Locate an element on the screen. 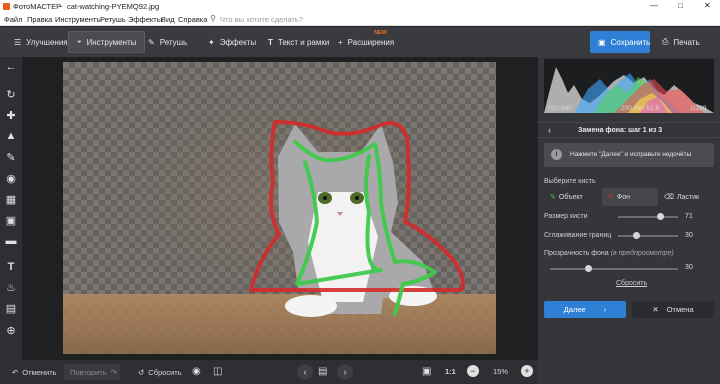 The height and width of the screenshot is (384, 720). tab-extensions: + Расширения is located at coordinates (366, 42).